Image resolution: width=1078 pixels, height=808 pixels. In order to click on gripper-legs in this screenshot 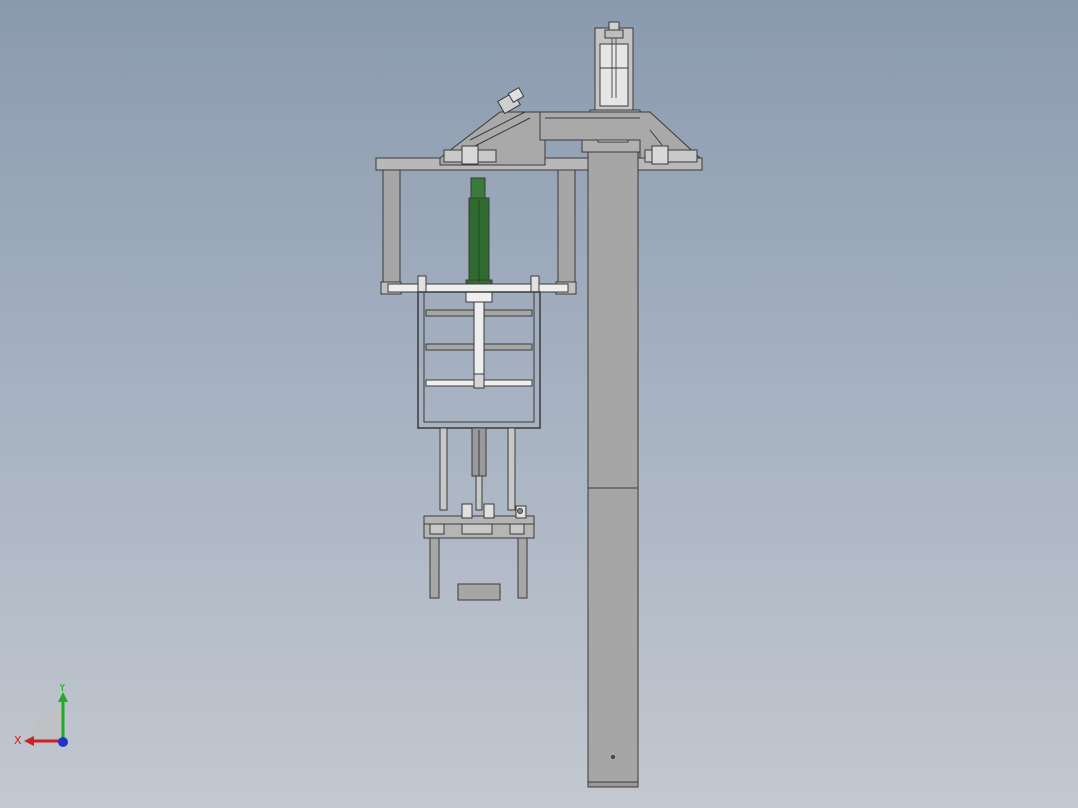, I will do `click(478, 569)`.